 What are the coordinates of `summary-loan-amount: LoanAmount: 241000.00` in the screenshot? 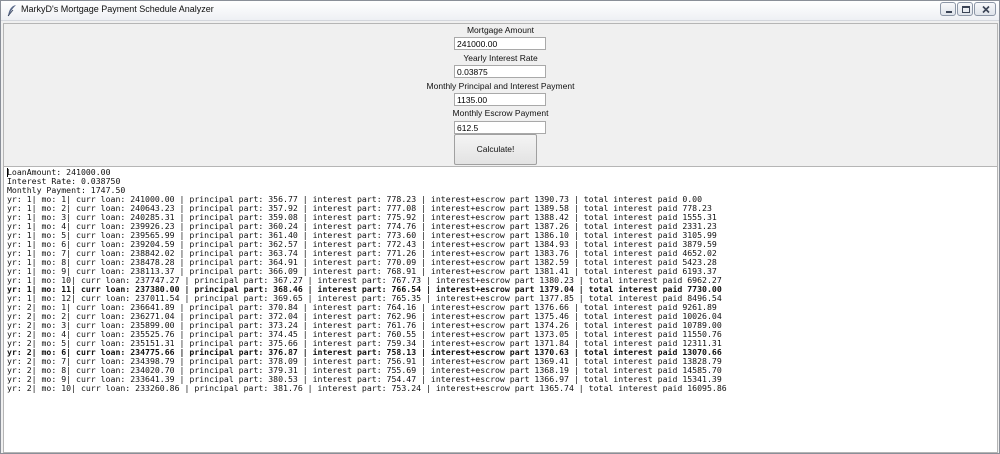 It's located at (59, 172).